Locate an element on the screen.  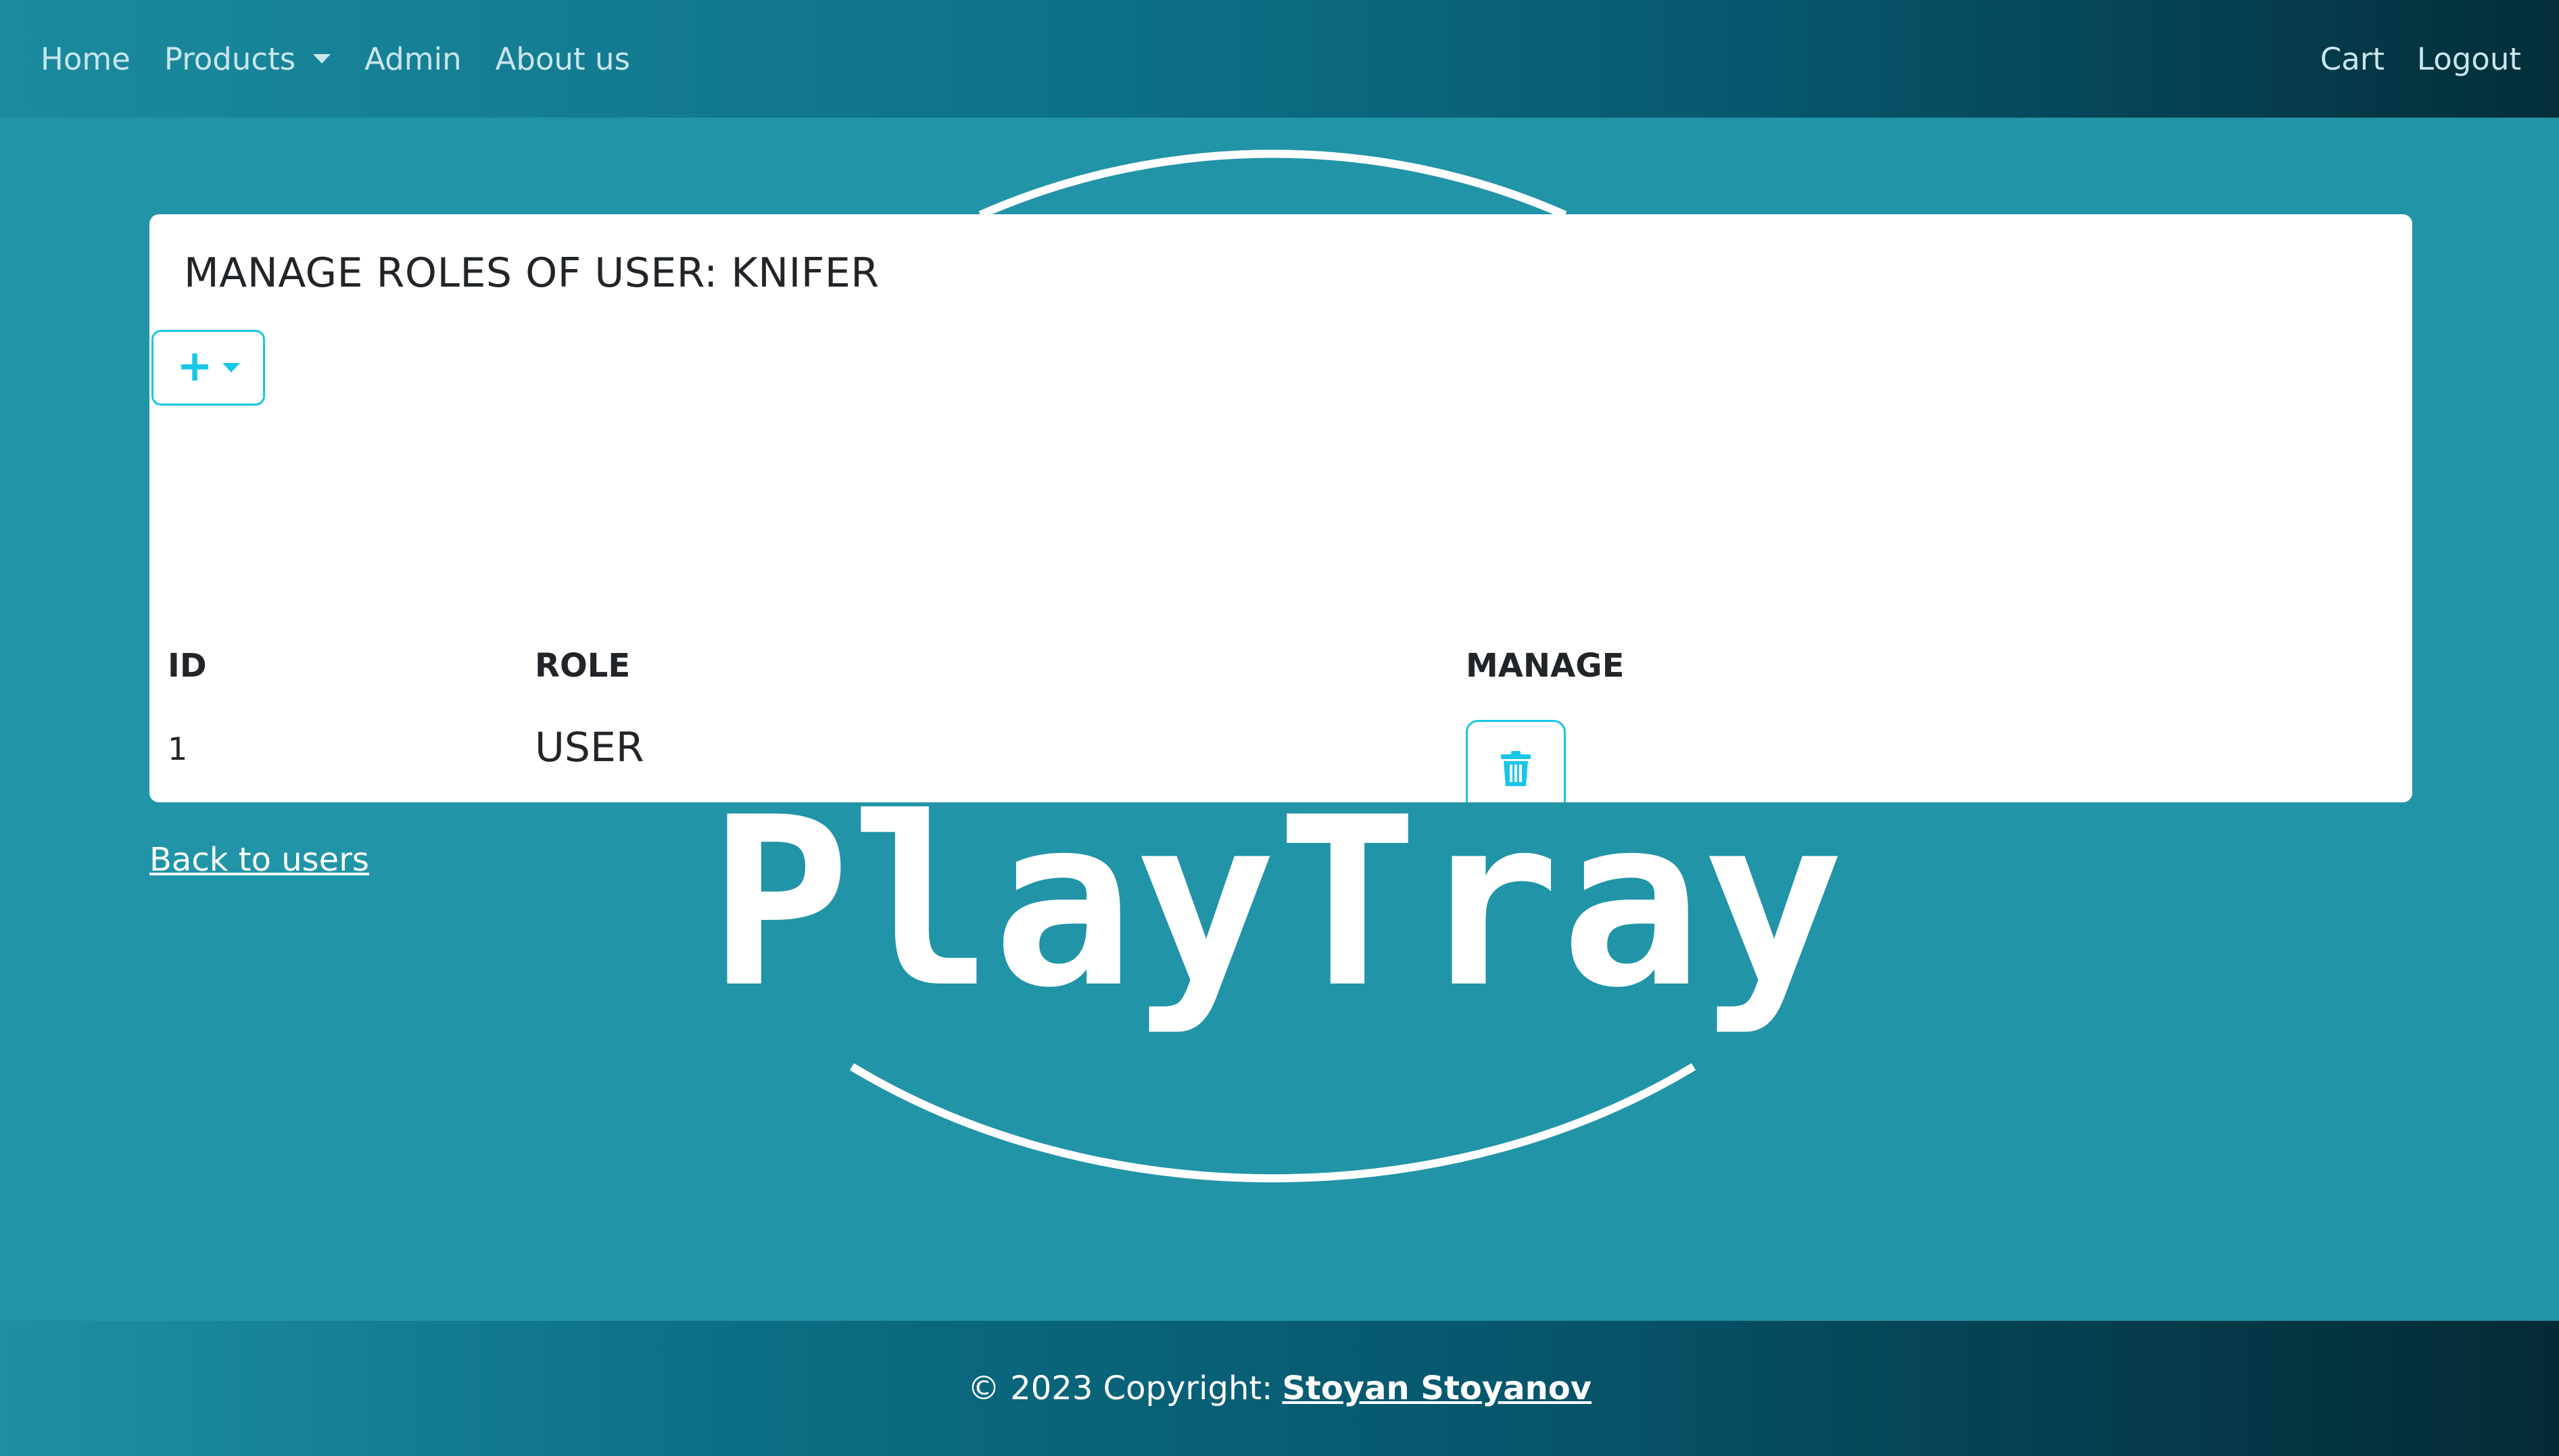
back-to-users-link: Back to users is located at coordinates (259, 860).